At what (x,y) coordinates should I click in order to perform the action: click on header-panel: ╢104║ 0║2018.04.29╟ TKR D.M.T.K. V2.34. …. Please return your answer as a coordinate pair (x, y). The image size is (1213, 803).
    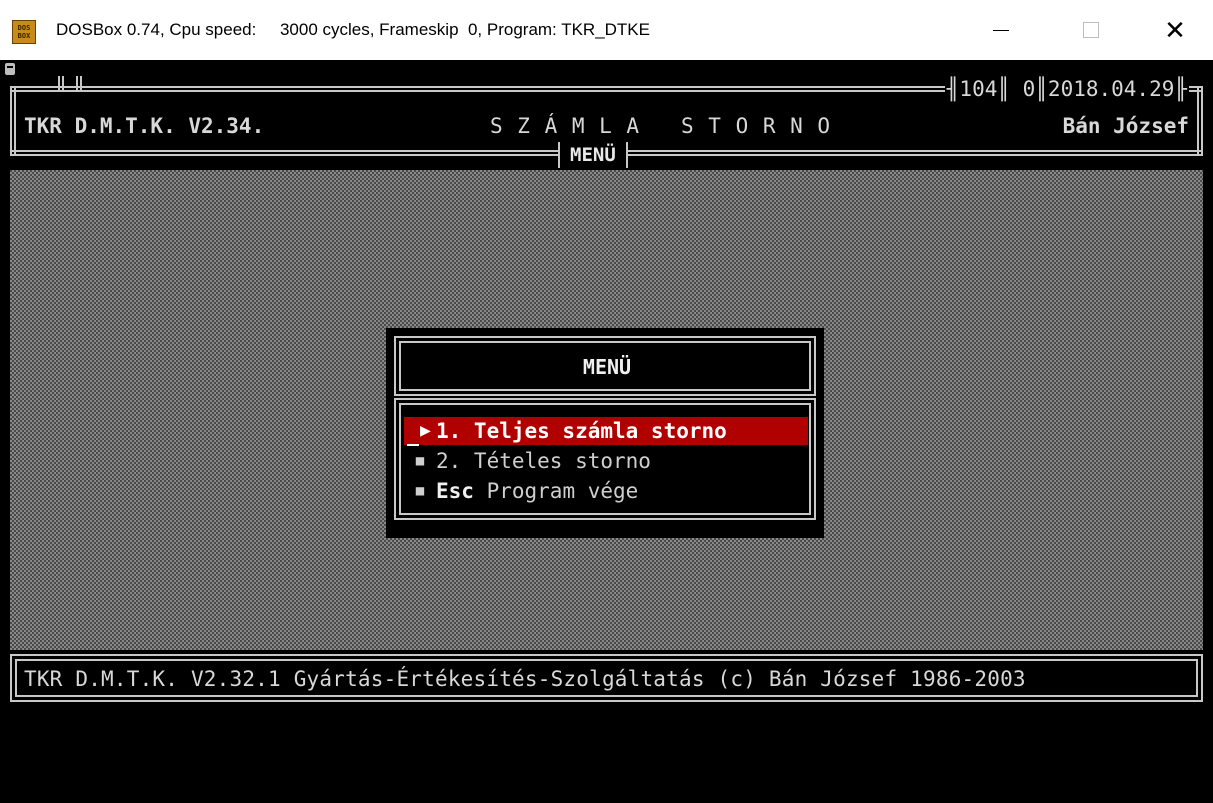
    Looking at the image, I should click on (606, 122).